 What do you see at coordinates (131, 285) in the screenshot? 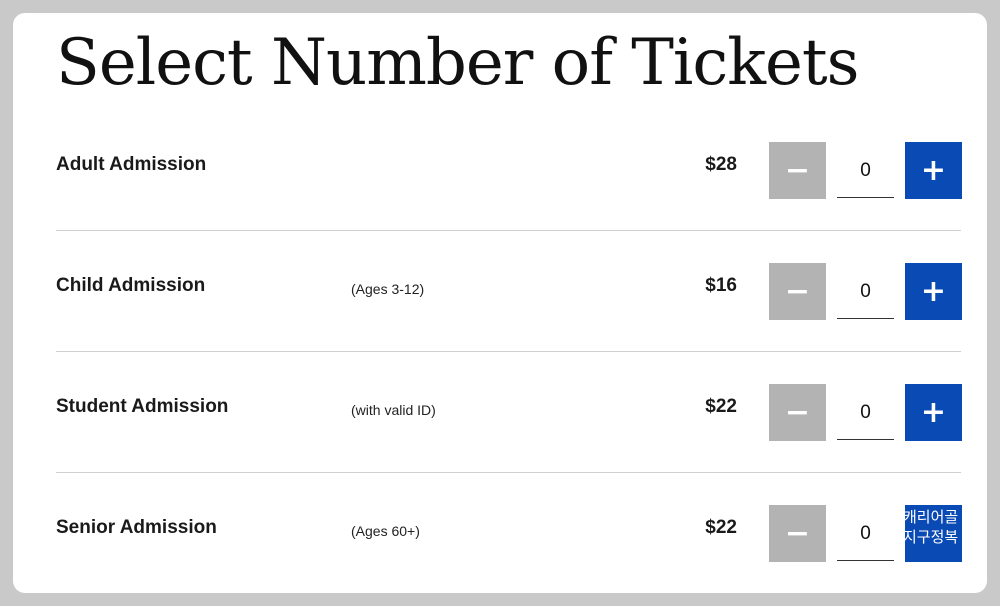
I see `ticket-name: Child Admission` at bounding box center [131, 285].